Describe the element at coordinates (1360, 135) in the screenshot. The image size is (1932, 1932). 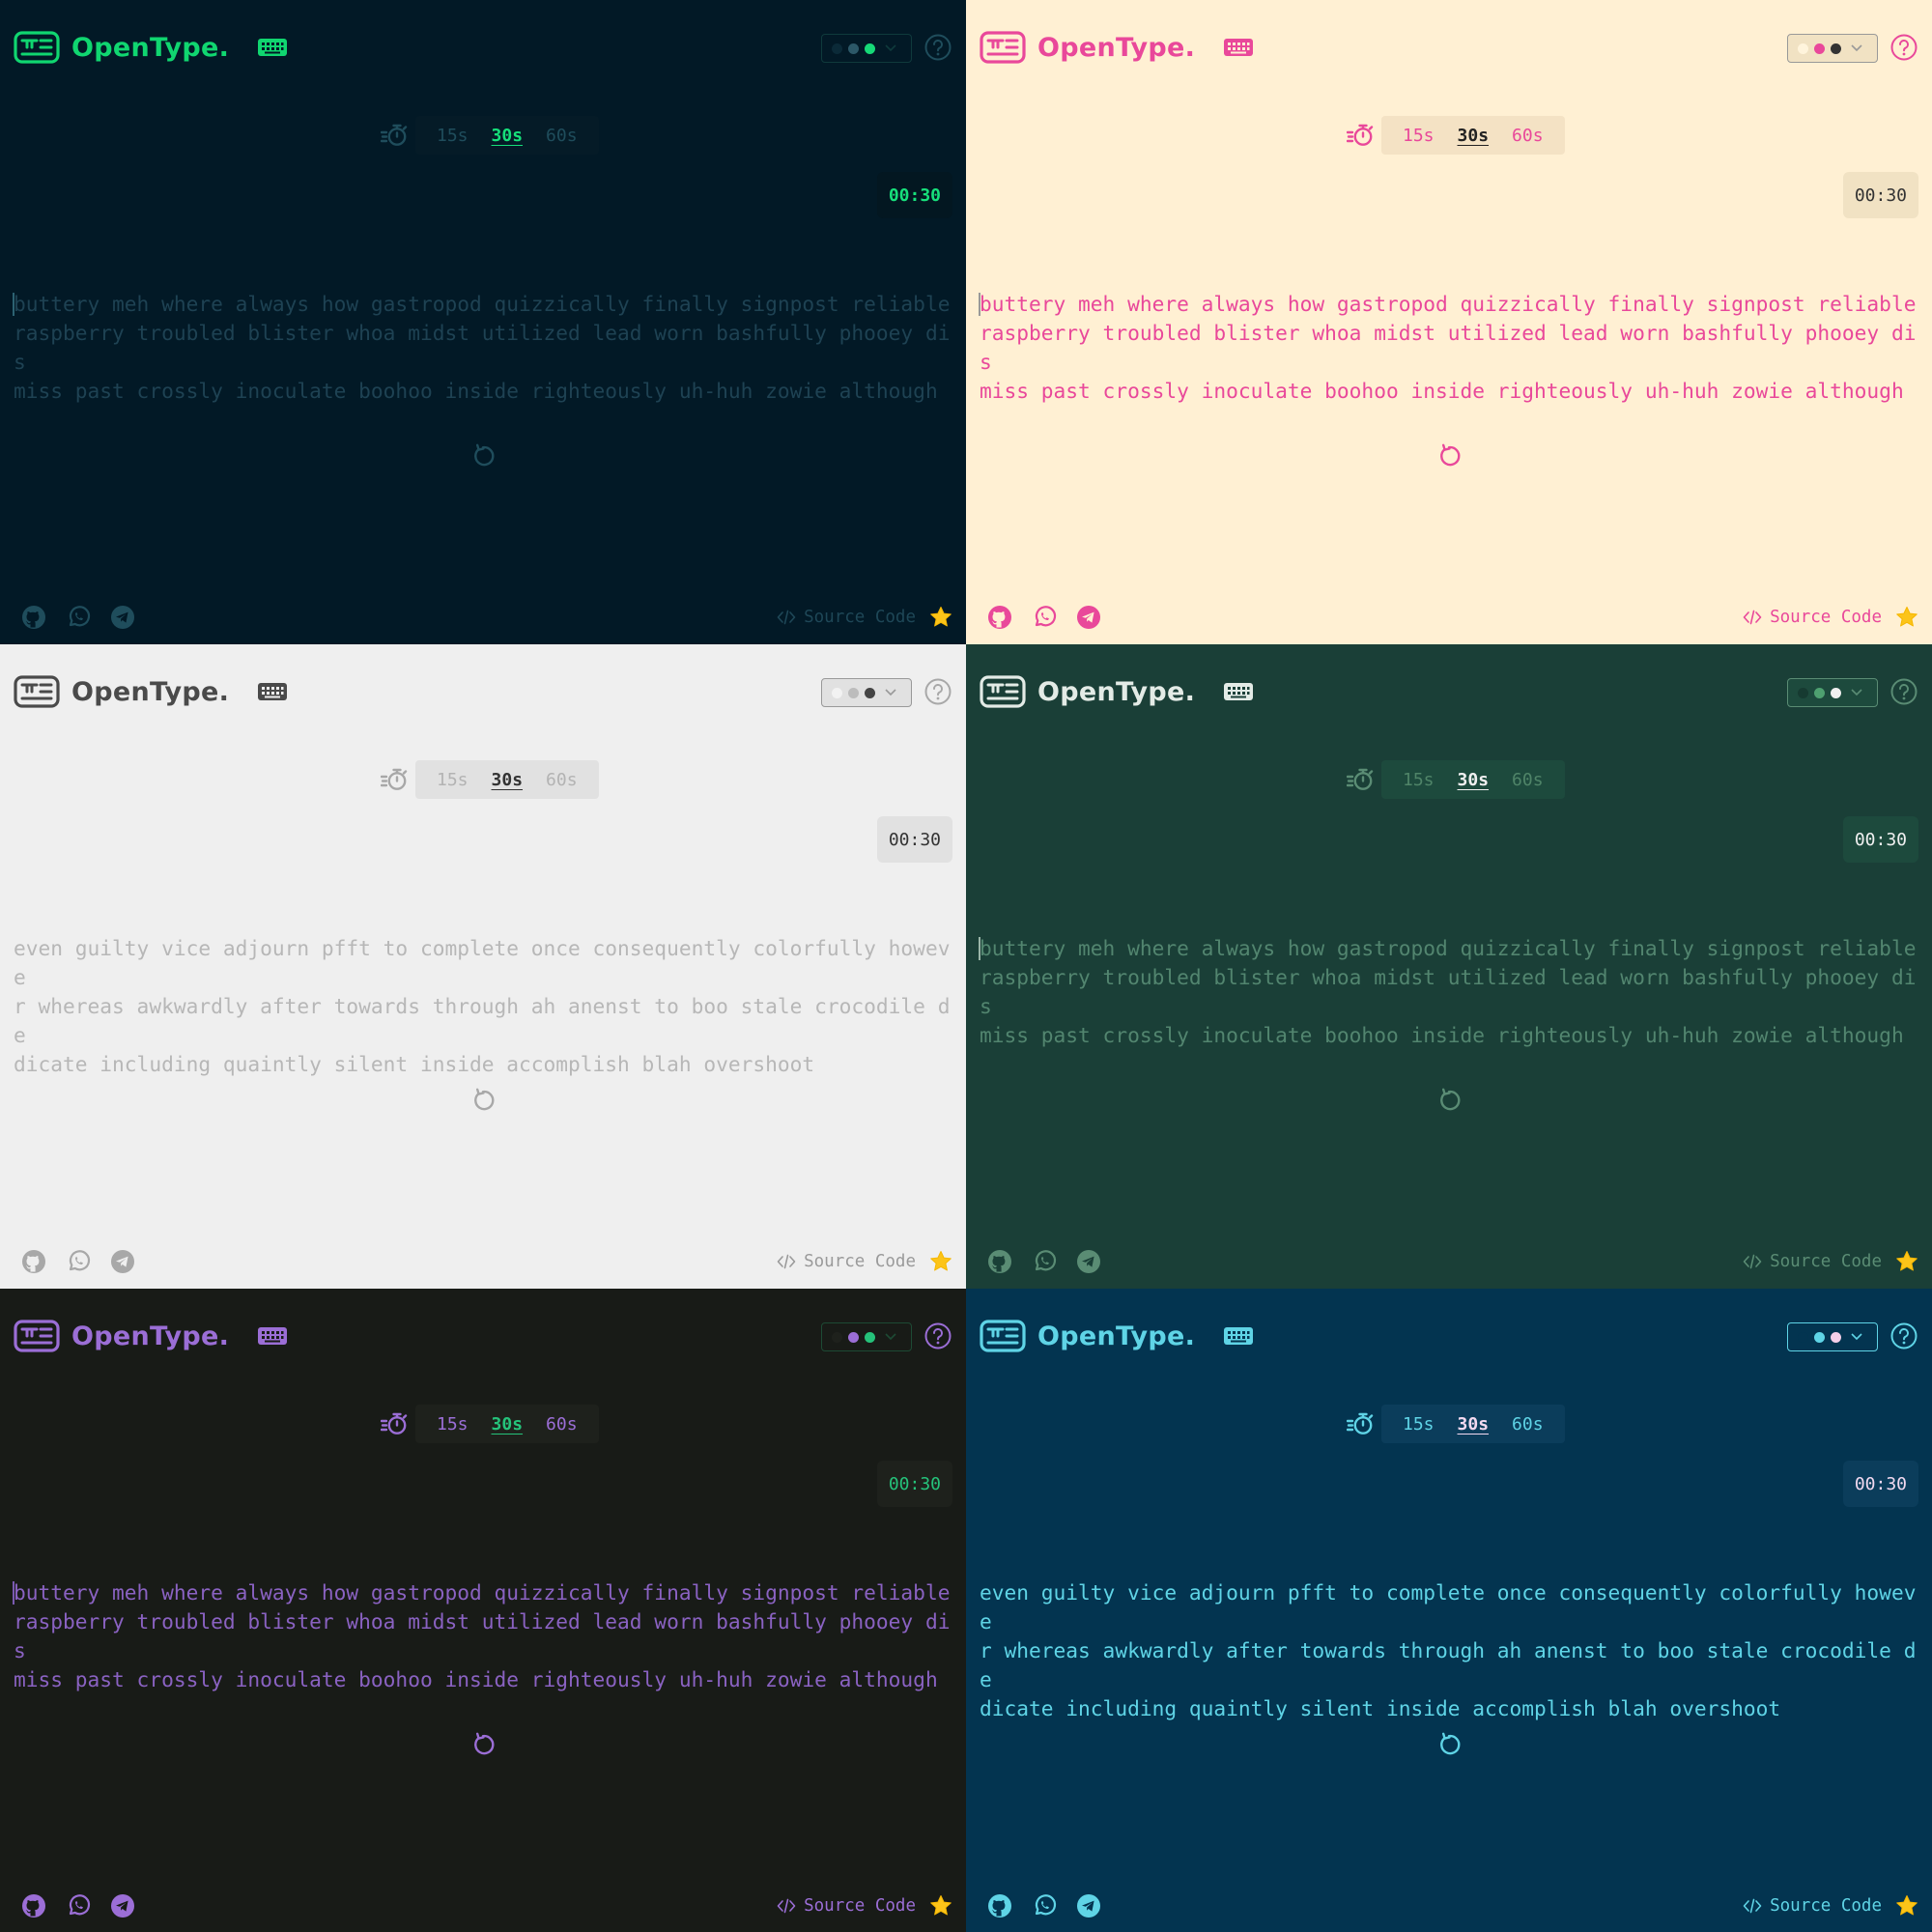
I see `stopwatch-icon` at that location.